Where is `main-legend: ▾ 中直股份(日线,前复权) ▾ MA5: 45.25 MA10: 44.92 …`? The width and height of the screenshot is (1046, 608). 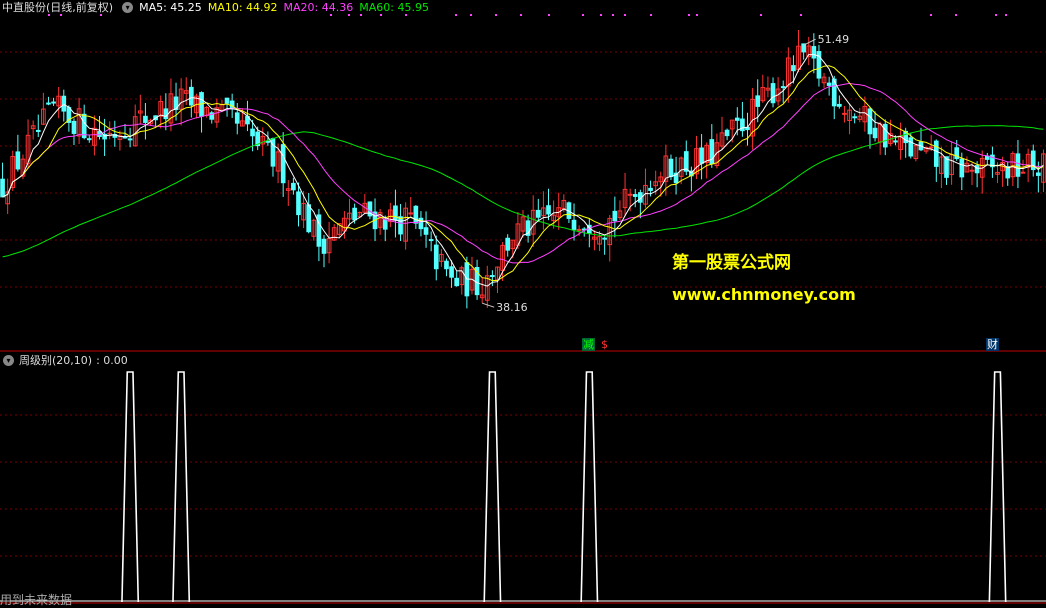 main-legend: ▾ 中直股份(日线,前复权) ▾ MA5: 45.25 MA10: 44.92 … is located at coordinates (217, 7).